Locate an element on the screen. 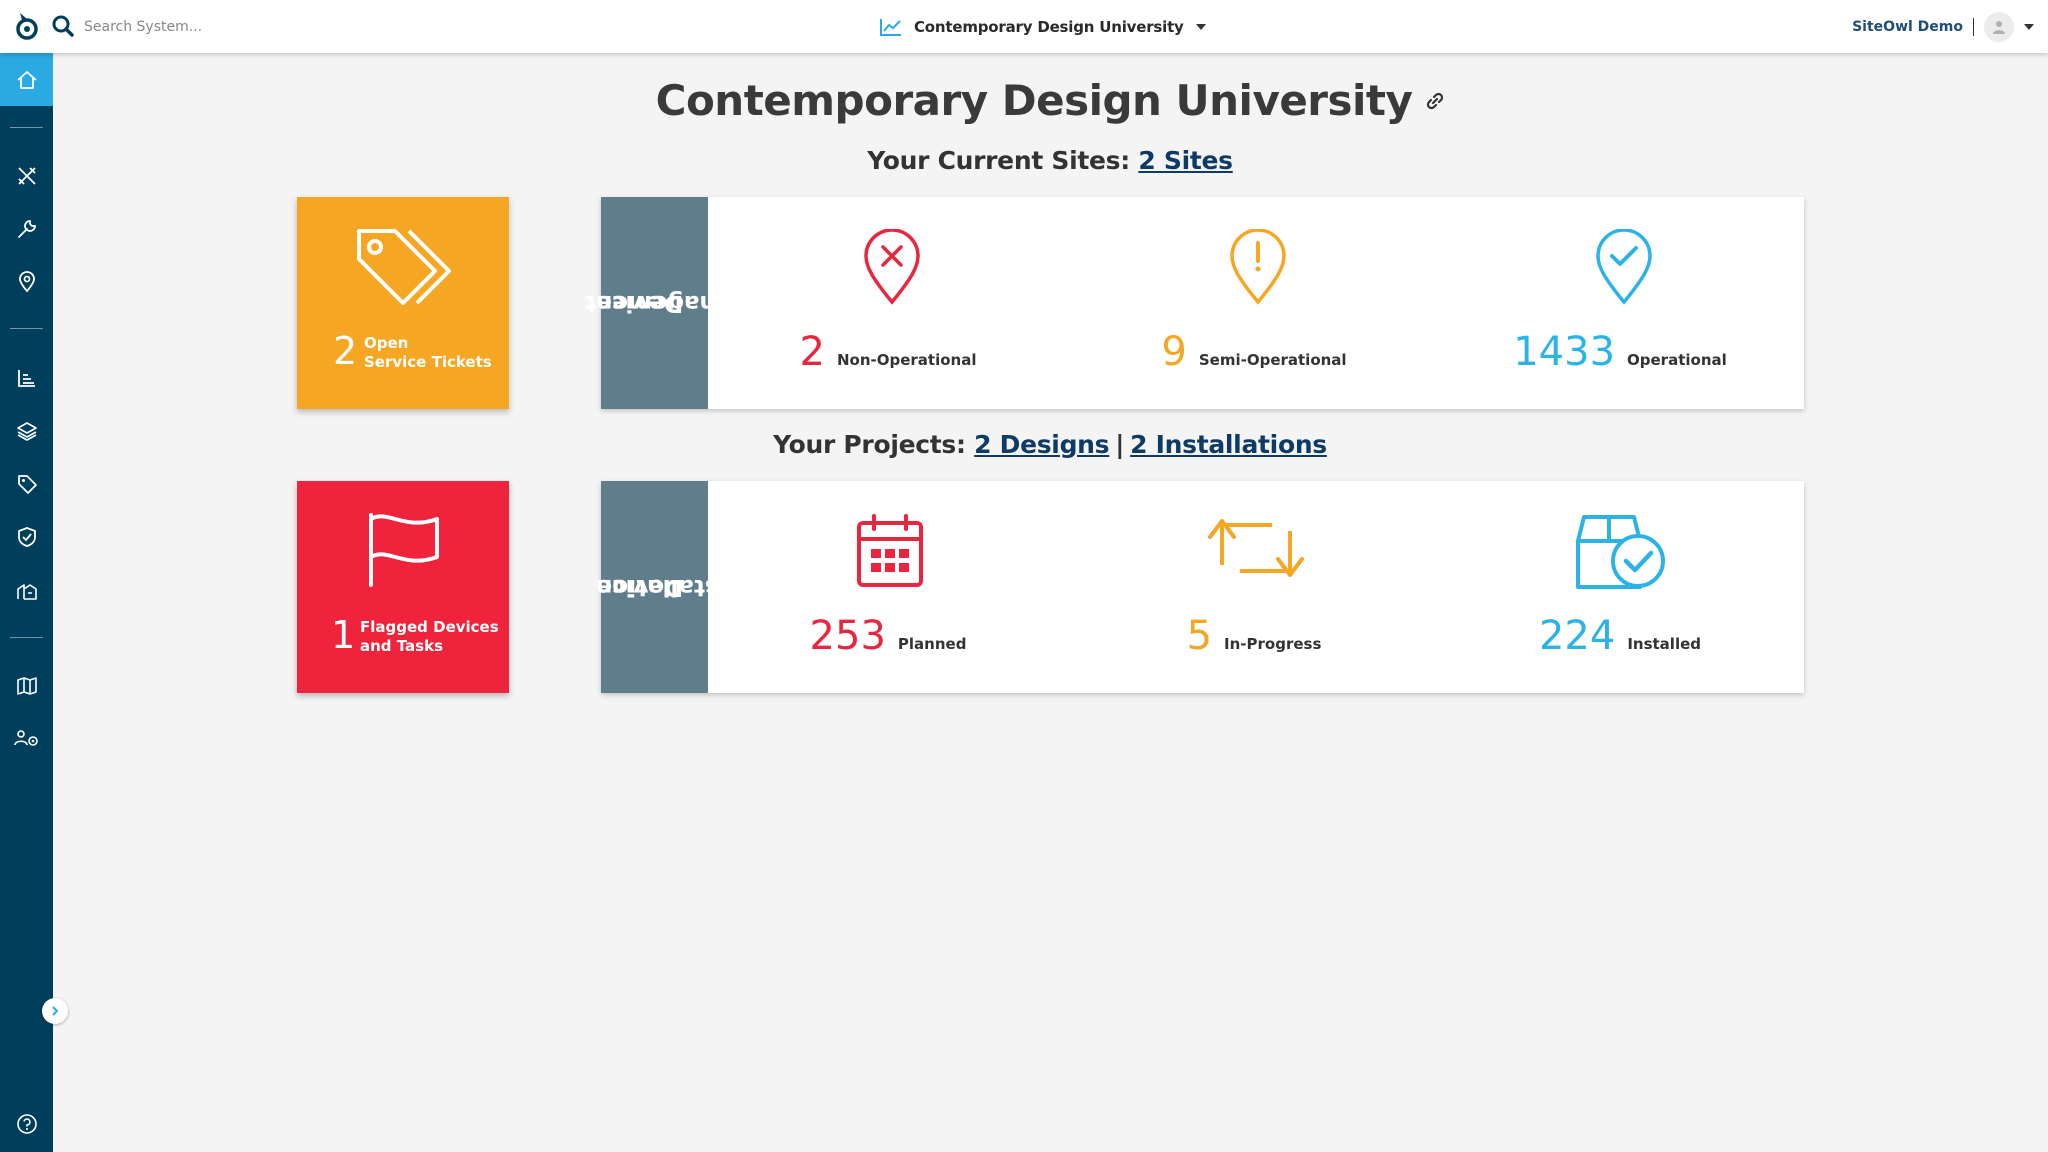  siteowl-logo-icon is located at coordinates (27, 26).